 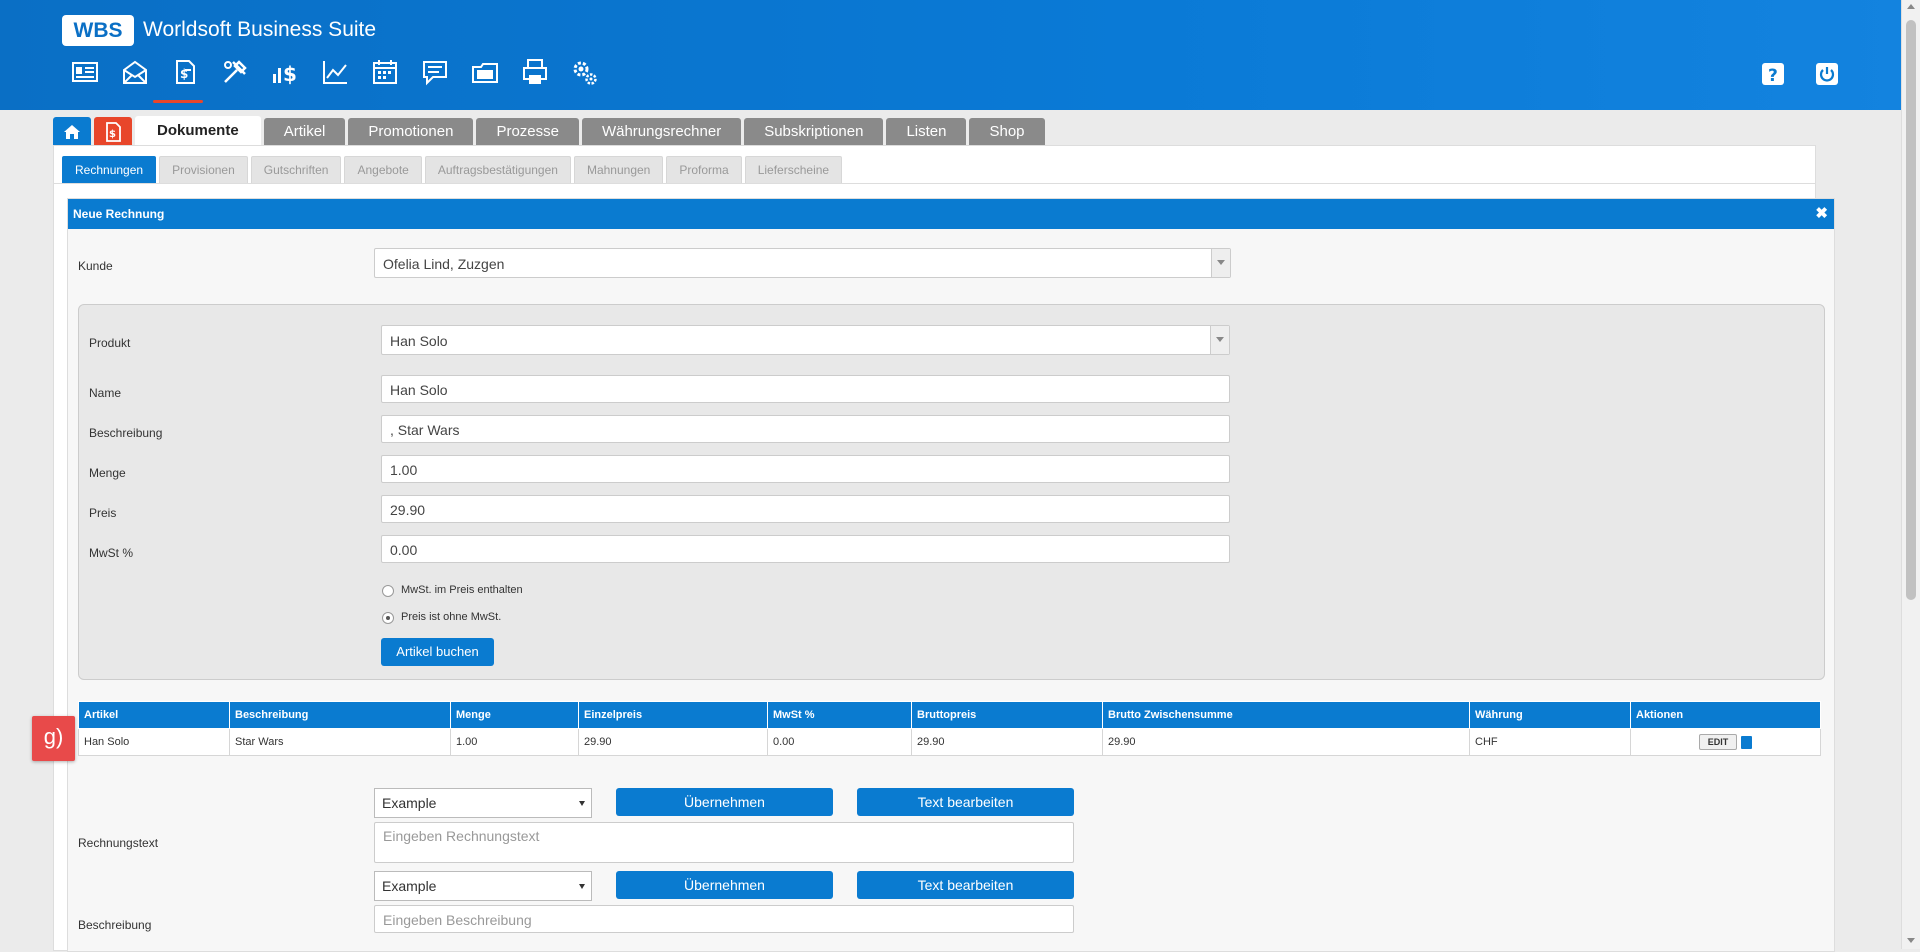 I want to click on home-icon, so click(x=72, y=131).